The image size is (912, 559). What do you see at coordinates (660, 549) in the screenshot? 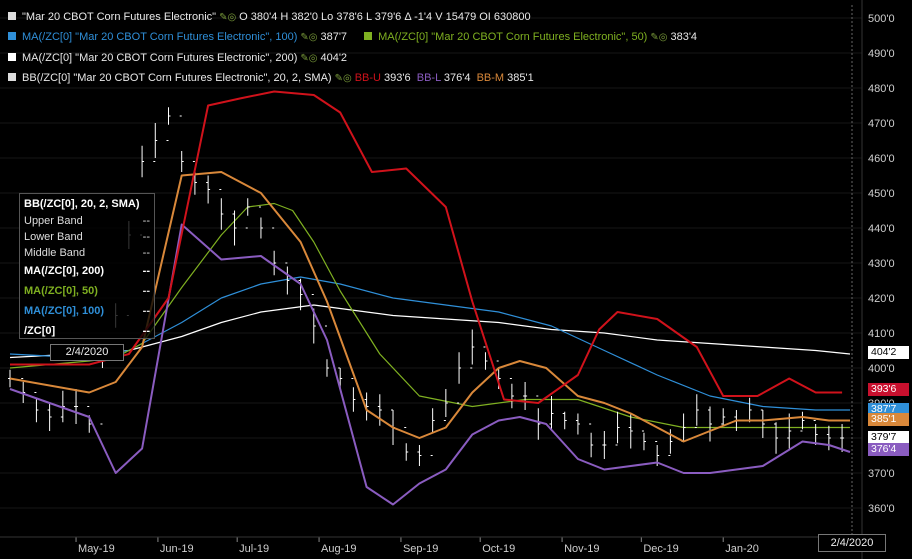
I see `x-tick-label: Dec-19` at bounding box center [660, 549].